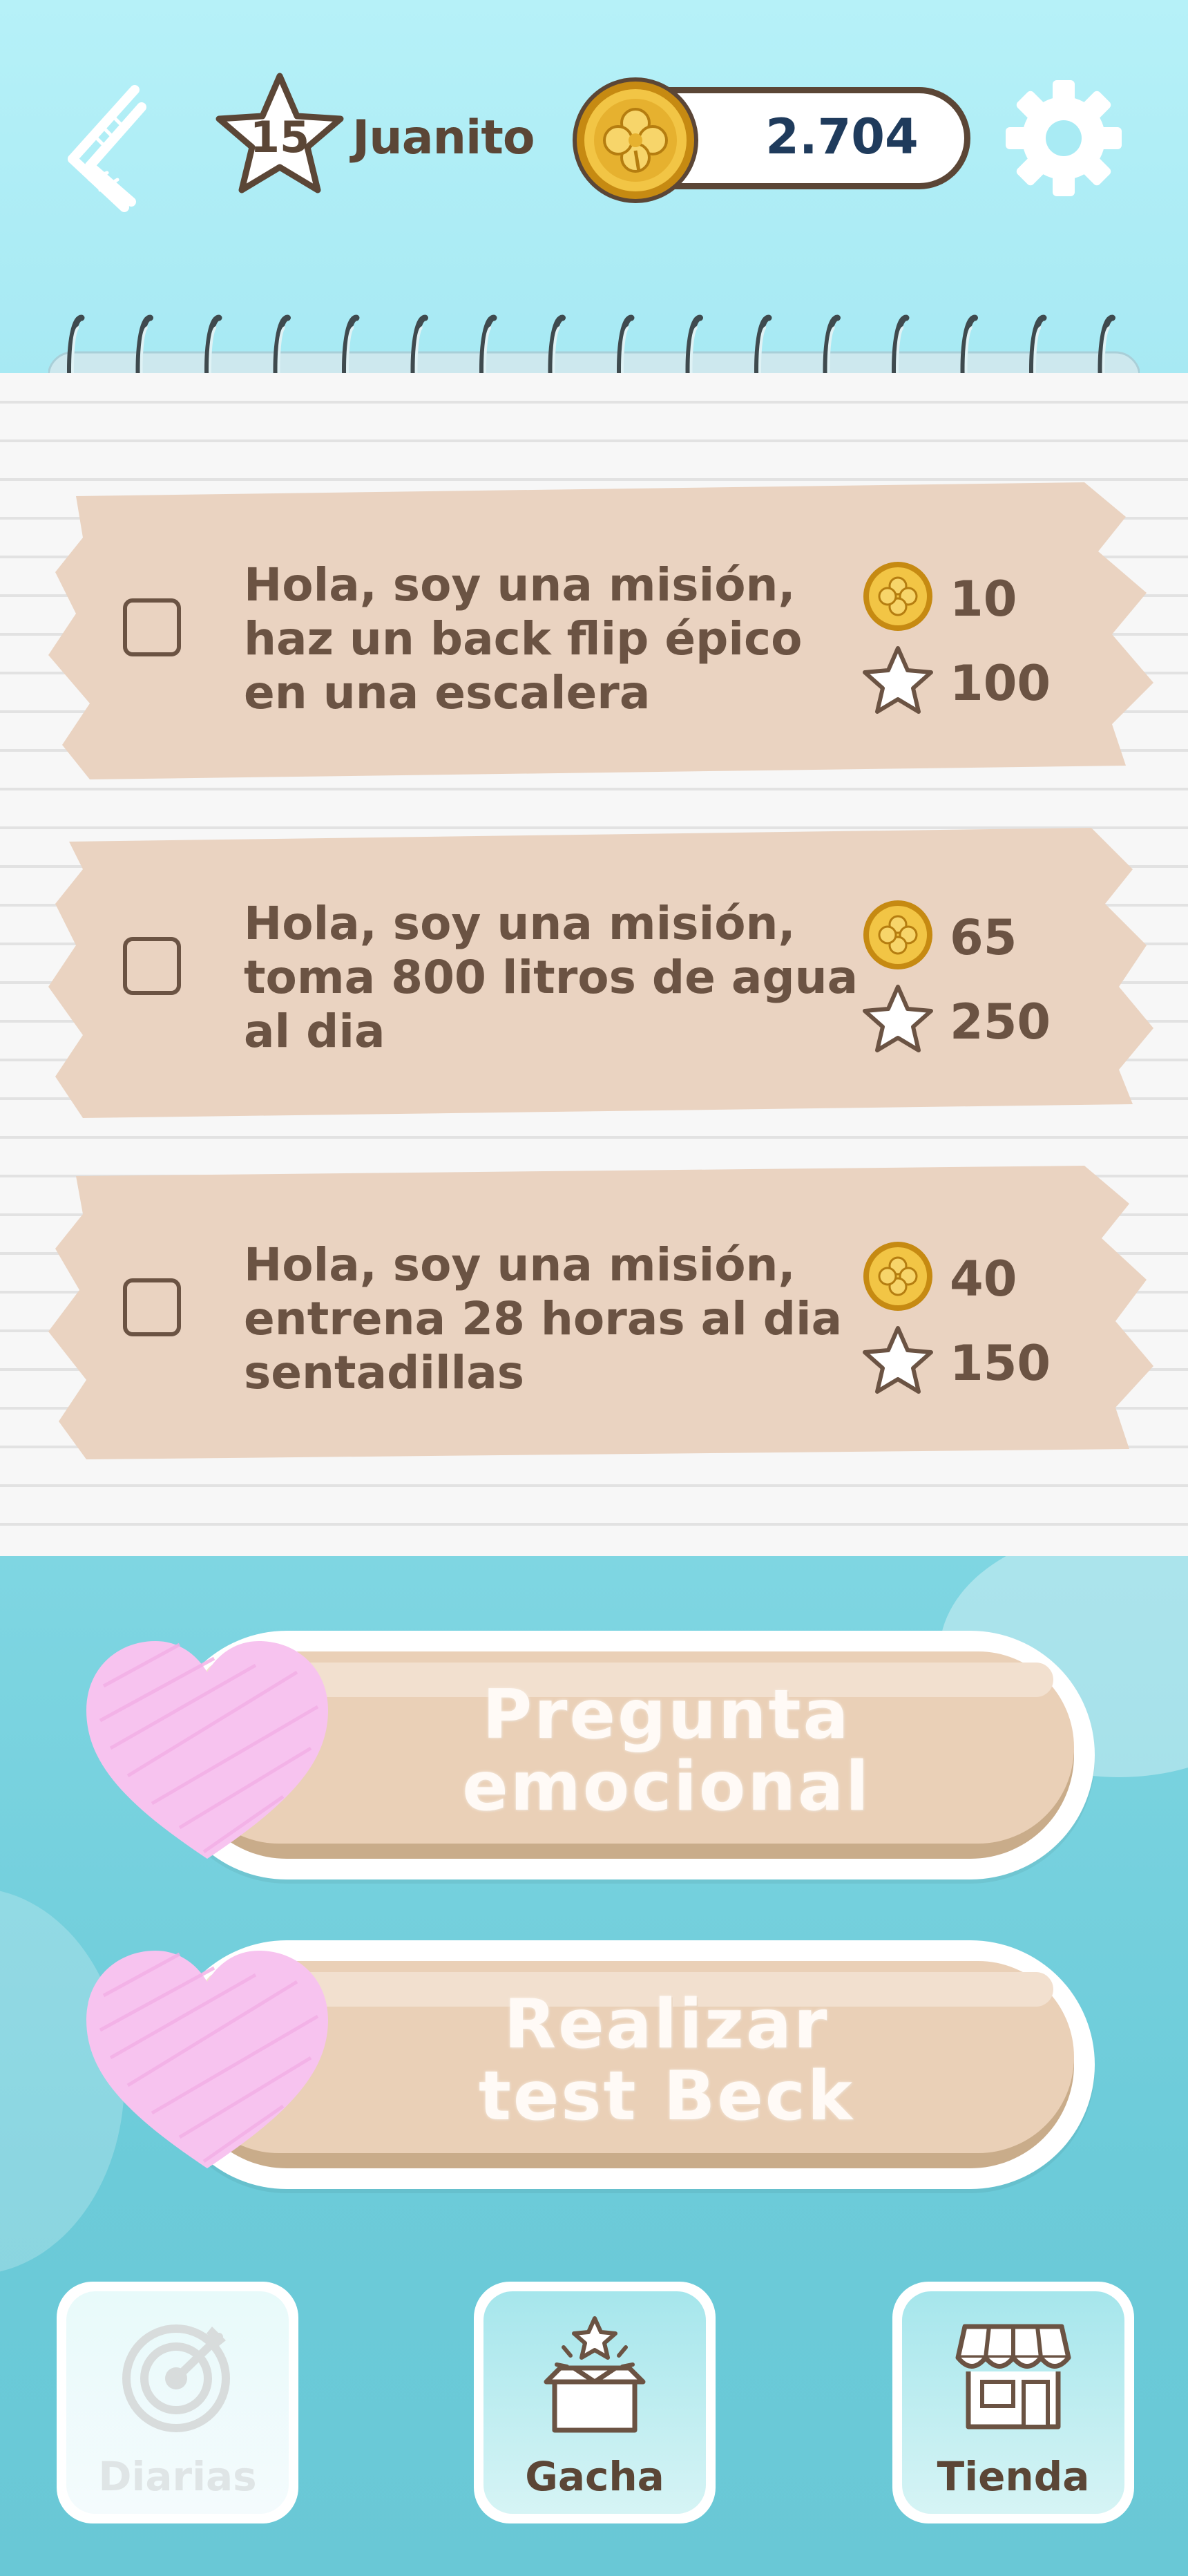 The image size is (1188, 2576). Describe the element at coordinates (543, 1318) in the screenshot. I see `mission-line: entrena 28 horas al dia` at that location.